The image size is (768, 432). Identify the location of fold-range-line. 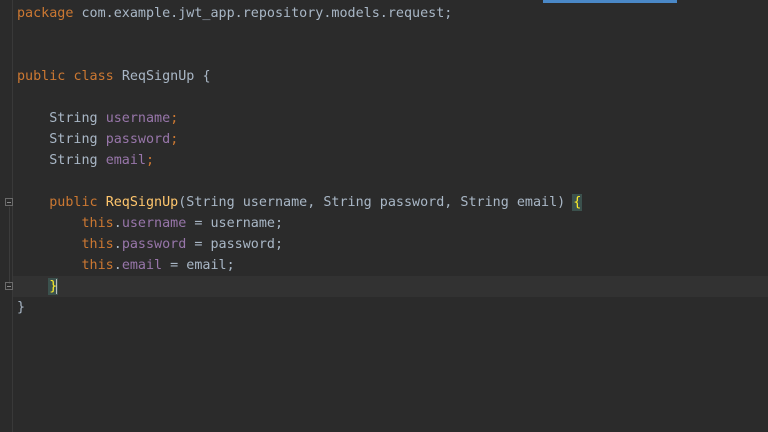
(9, 245).